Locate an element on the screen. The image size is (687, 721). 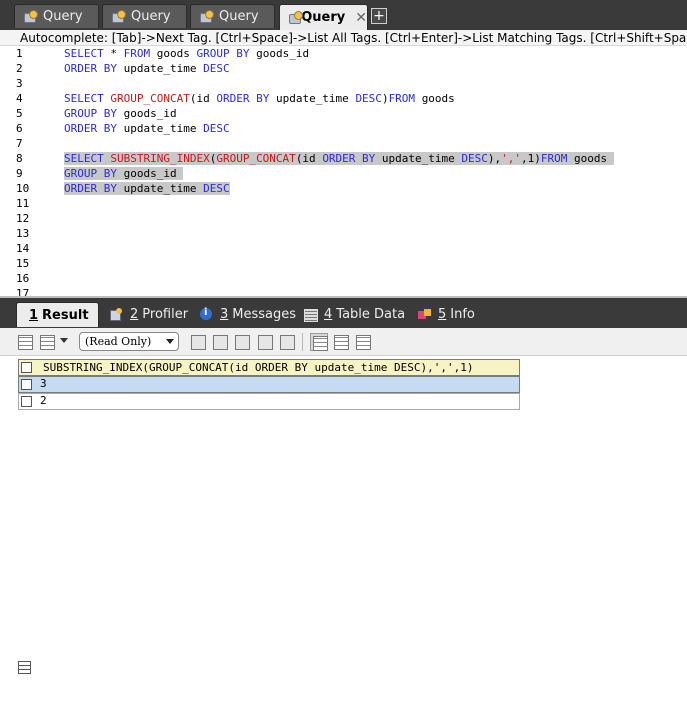
line-number: 13 is located at coordinates (23, 233).